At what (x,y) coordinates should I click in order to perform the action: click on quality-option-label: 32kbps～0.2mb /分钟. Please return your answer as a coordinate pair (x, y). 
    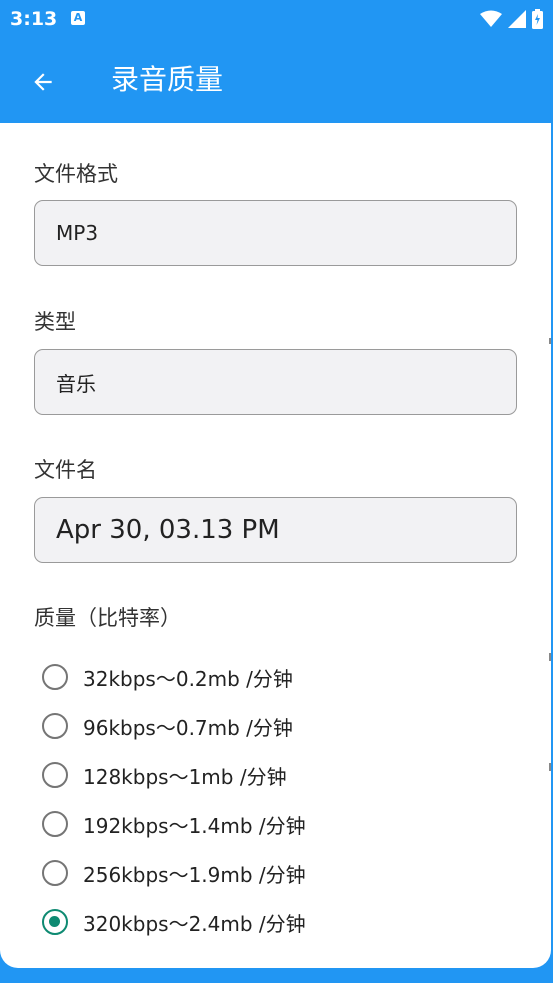
    Looking at the image, I should click on (188, 678).